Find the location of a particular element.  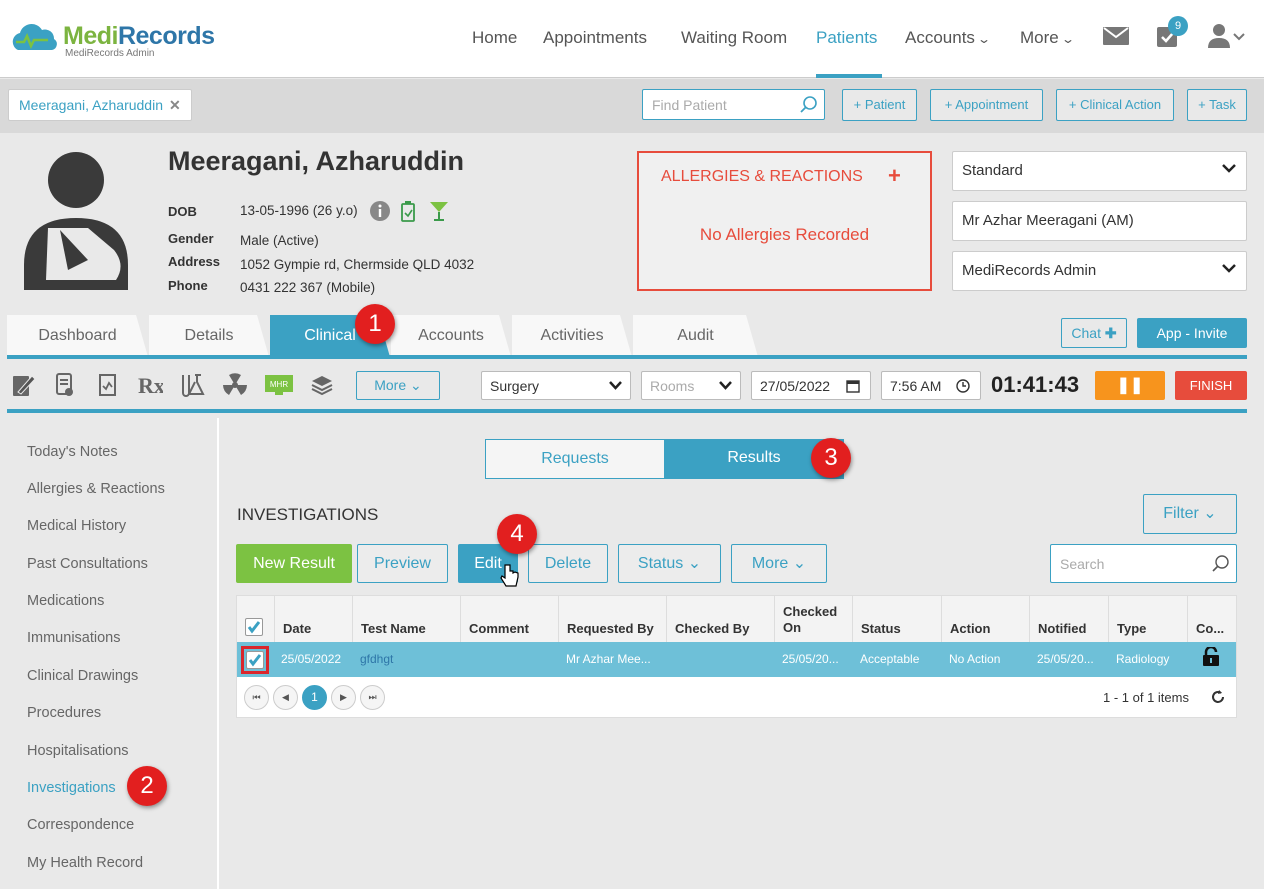

sidebar-item-medical-history: Medical History is located at coordinates (76, 526).